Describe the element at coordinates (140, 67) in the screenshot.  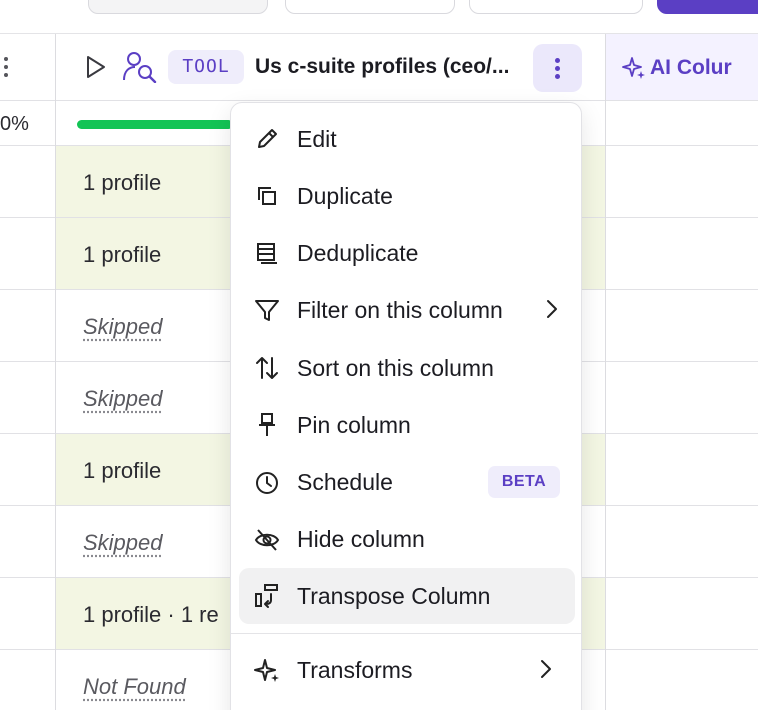
I see `person-search-icon` at that location.